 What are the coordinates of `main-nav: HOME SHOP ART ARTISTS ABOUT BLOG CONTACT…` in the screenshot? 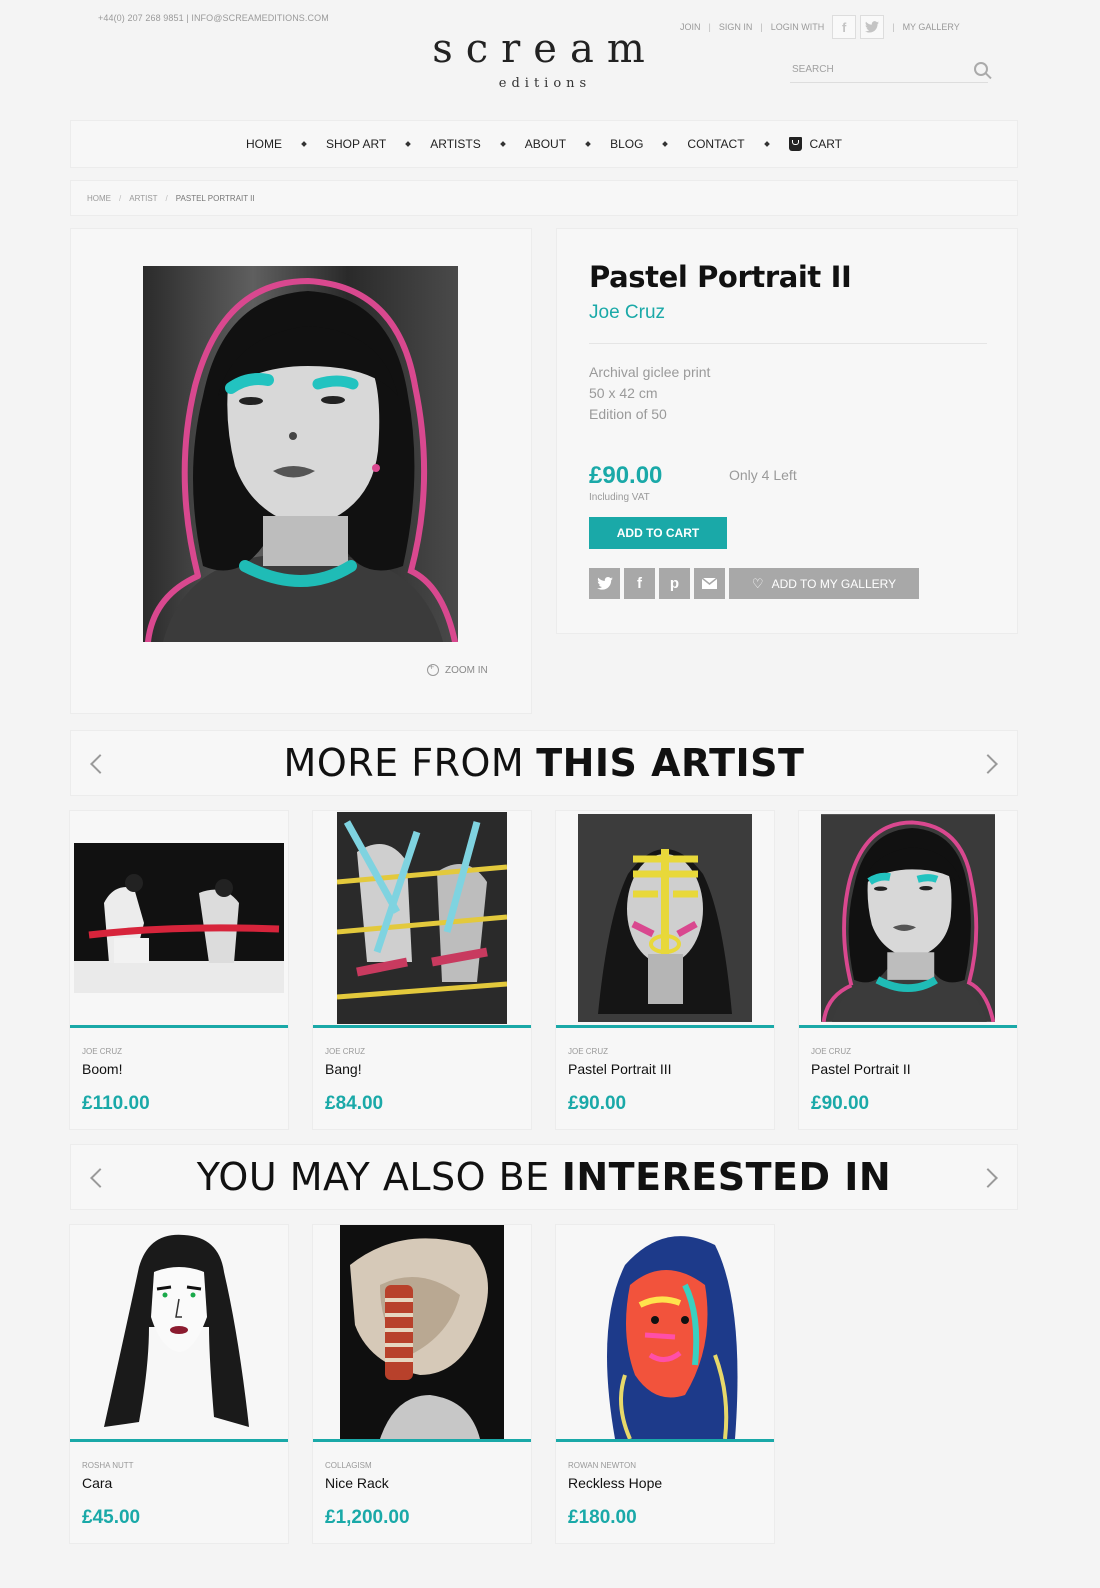 It's located at (544, 144).